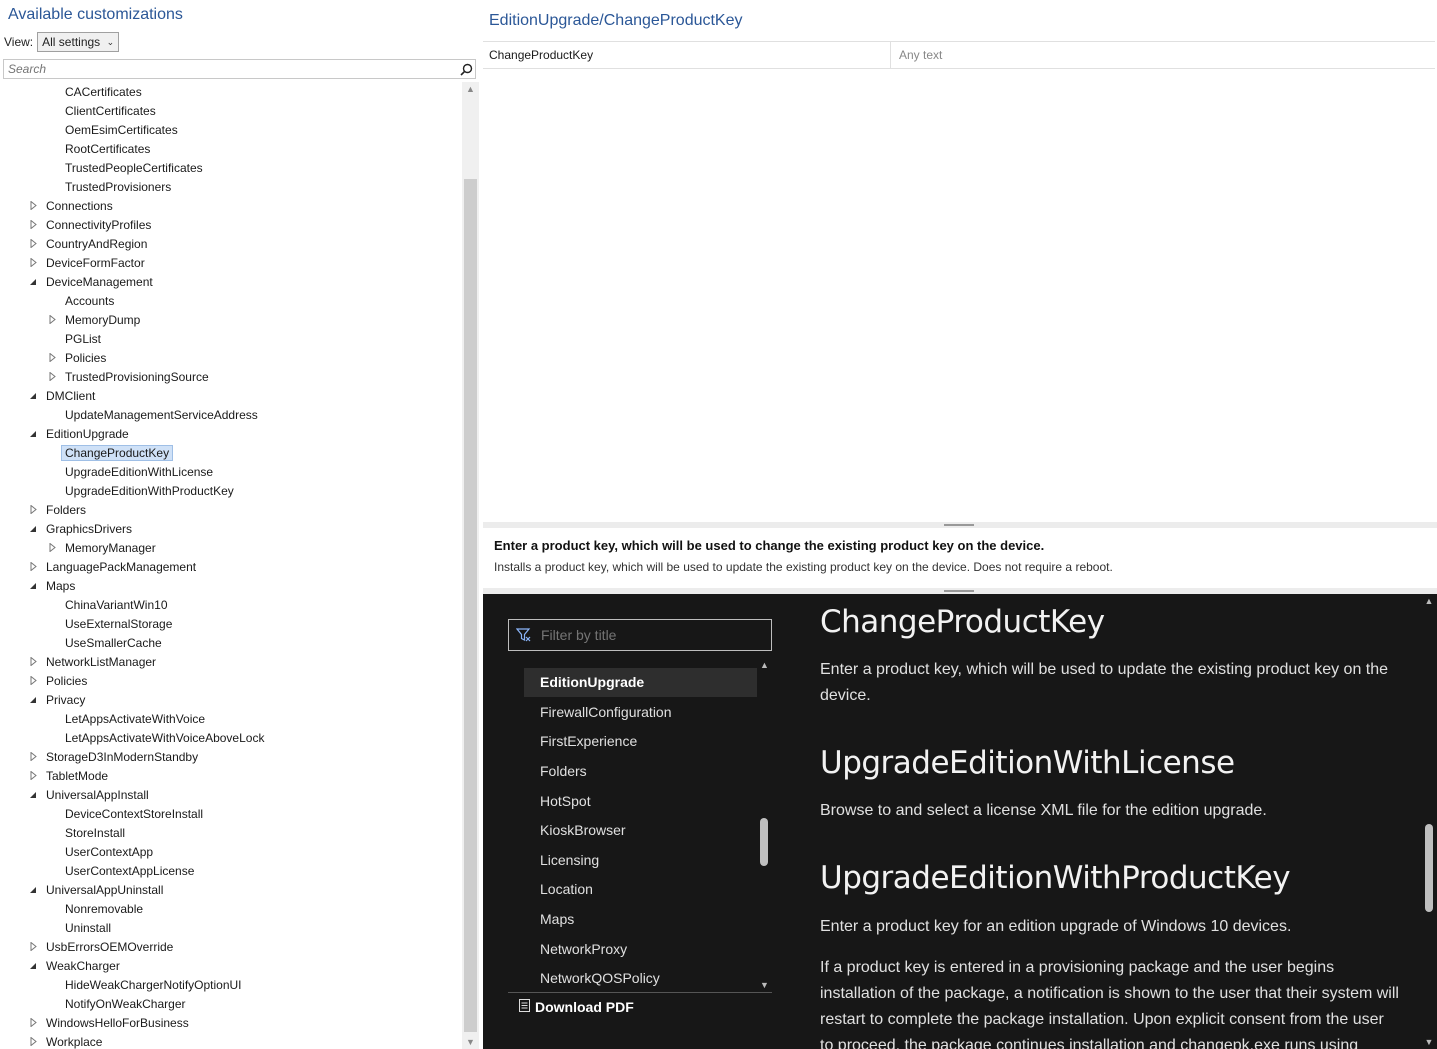 The height and width of the screenshot is (1049, 1437). I want to click on tree-item: Nonremovable, so click(104, 908).